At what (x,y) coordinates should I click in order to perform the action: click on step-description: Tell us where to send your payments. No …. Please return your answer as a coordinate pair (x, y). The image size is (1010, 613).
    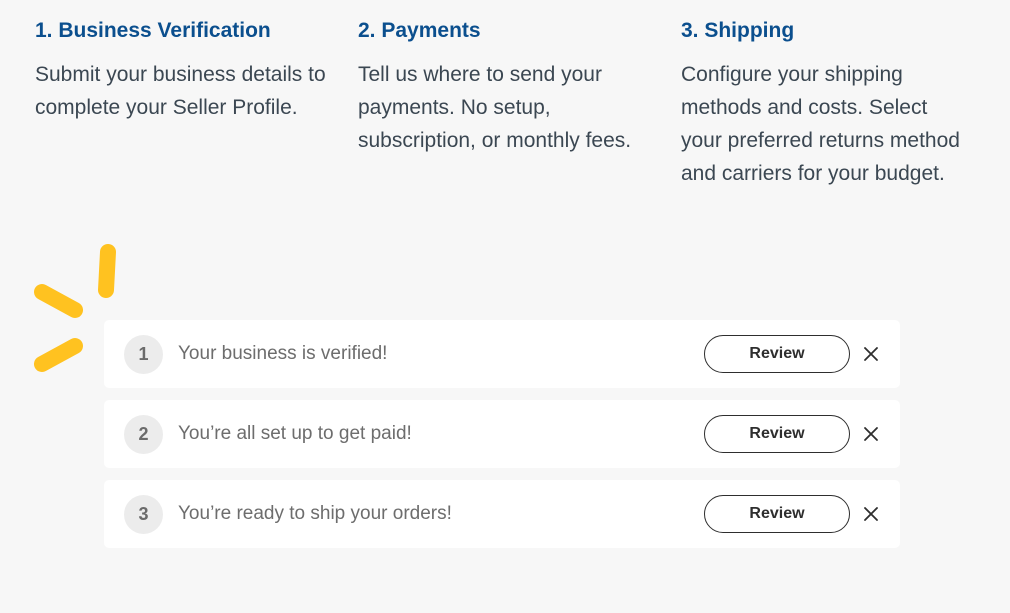
    Looking at the image, I should click on (495, 107).